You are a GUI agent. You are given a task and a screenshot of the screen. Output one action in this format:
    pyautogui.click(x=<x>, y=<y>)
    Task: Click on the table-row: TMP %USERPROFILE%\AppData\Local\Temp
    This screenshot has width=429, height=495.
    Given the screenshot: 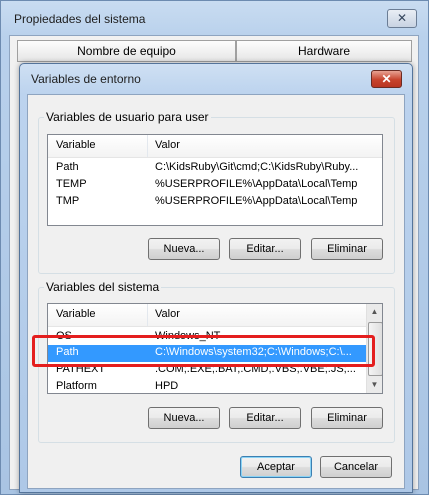 What is the action you would take?
    pyautogui.click(x=215, y=202)
    